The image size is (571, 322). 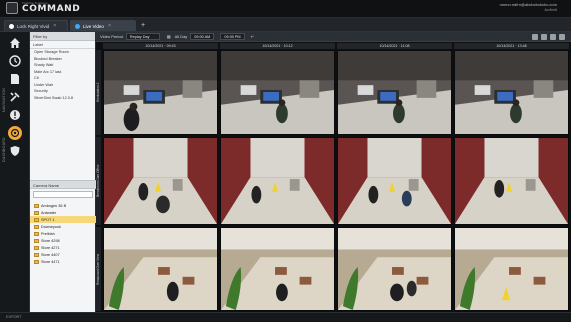 I want to click on apply-icon: ↵, so click(x=252, y=36).